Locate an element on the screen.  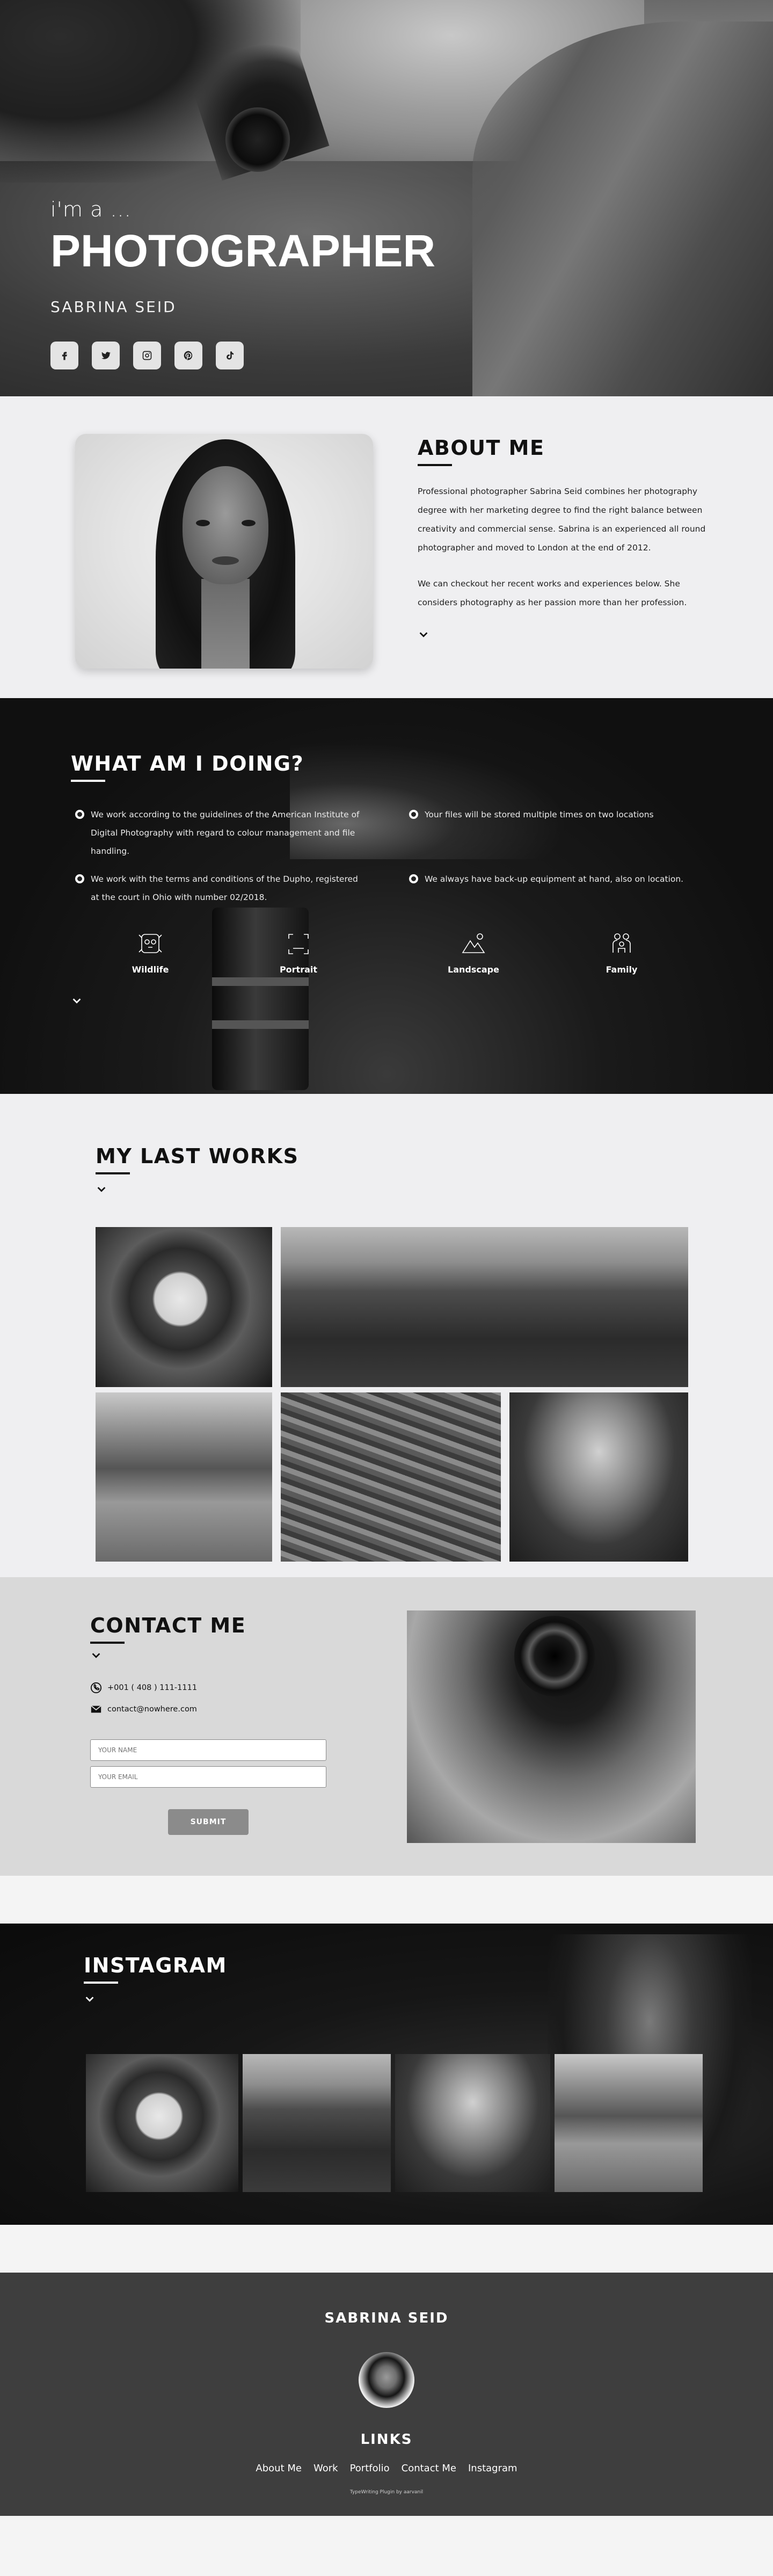
category-wildlife: Wildlife is located at coordinates (150, 952).